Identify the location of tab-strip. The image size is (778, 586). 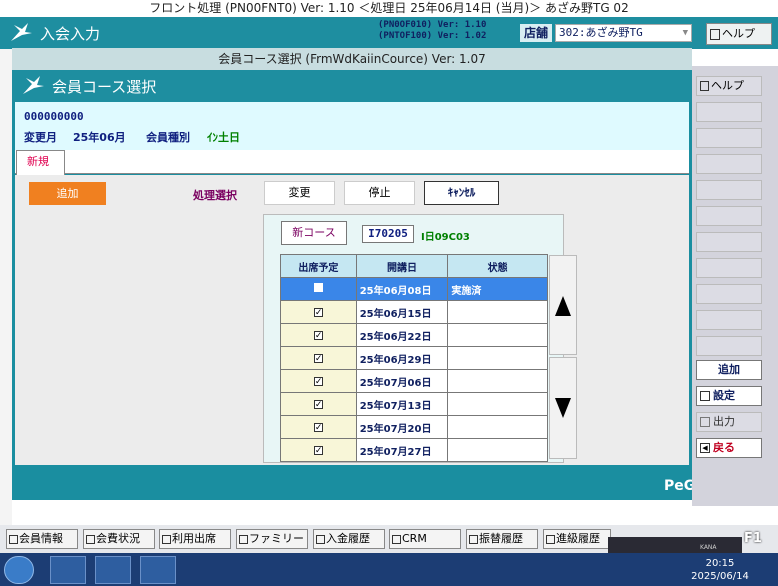
(352, 162).